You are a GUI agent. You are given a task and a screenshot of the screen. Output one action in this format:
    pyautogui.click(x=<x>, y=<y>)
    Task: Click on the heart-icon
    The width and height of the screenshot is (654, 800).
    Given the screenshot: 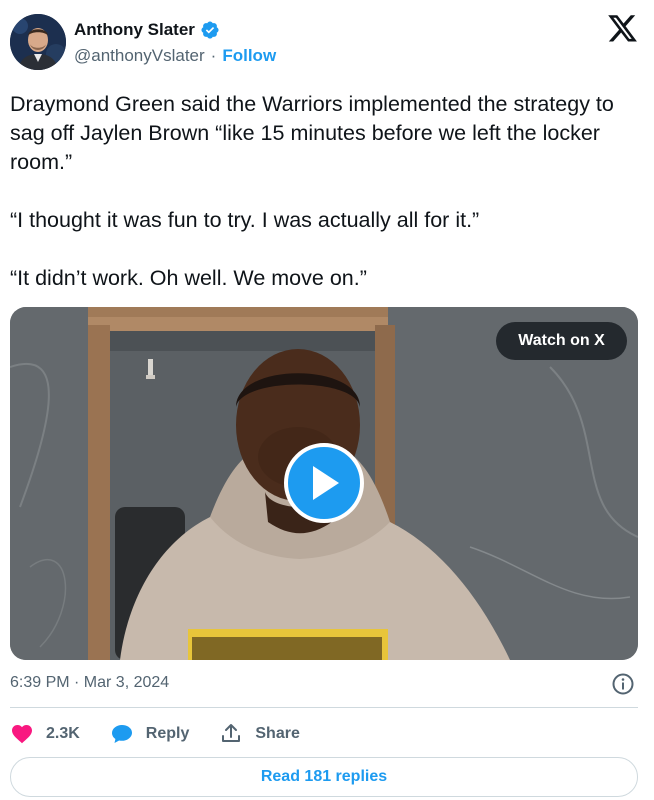 What is the action you would take?
    pyautogui.click(x=22, y=734)
    